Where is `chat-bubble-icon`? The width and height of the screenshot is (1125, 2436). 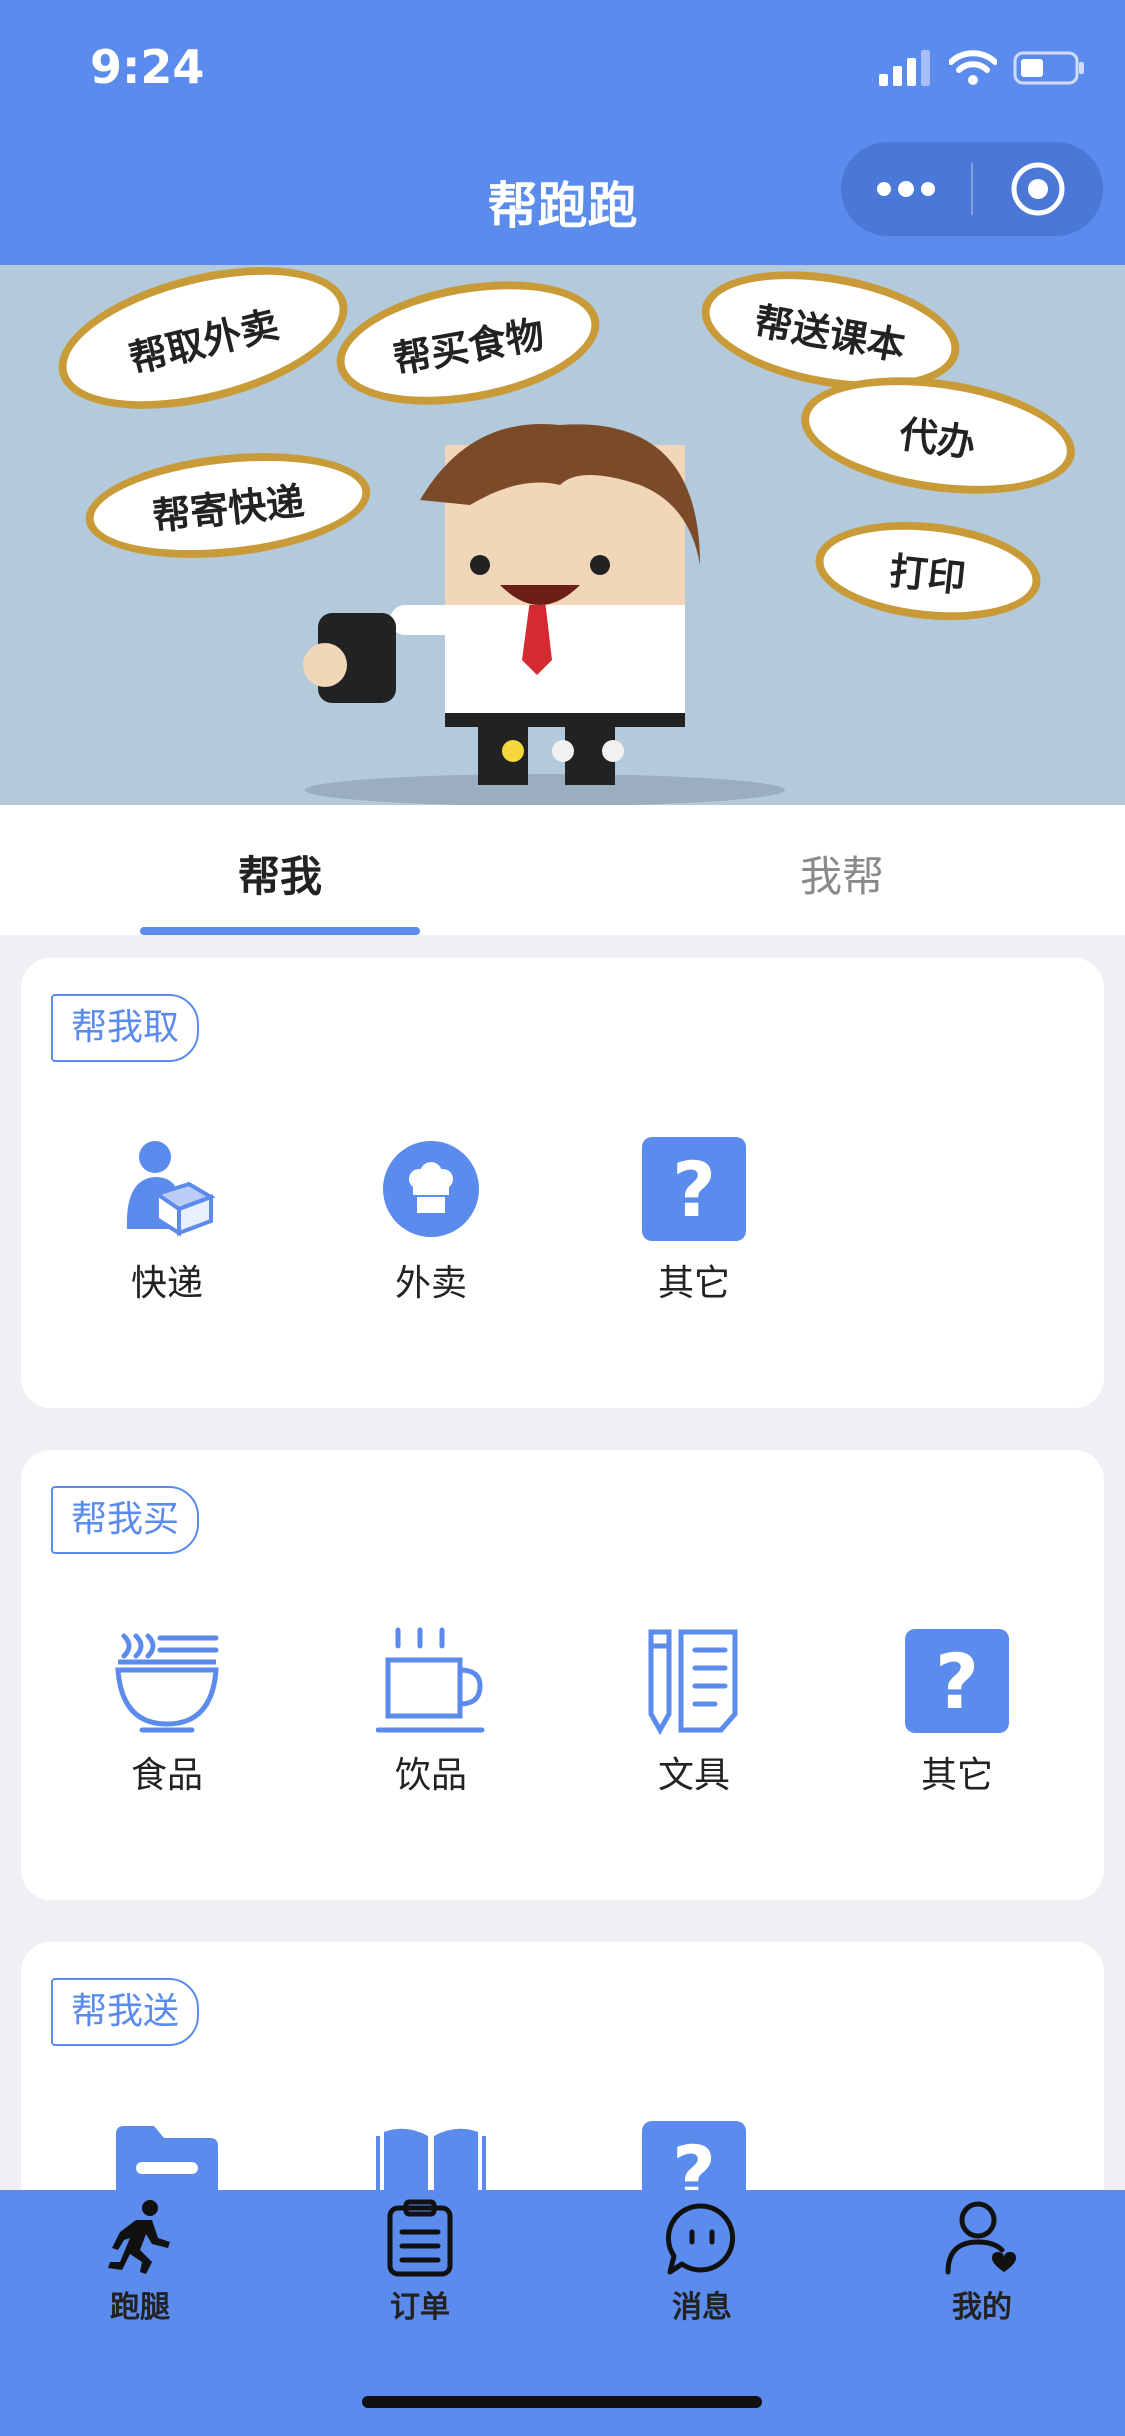 chat-bubble-icon is located at coordinates (702, 2238).